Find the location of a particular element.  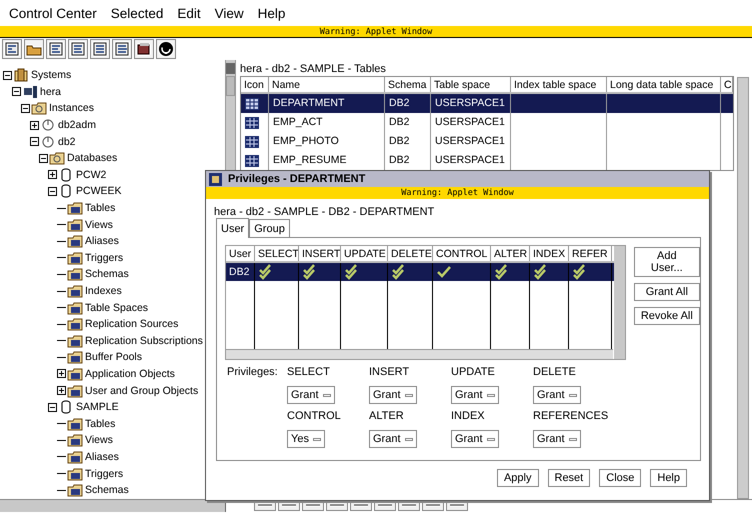

menu-item: Control Center is located at coordinates (53, 13).